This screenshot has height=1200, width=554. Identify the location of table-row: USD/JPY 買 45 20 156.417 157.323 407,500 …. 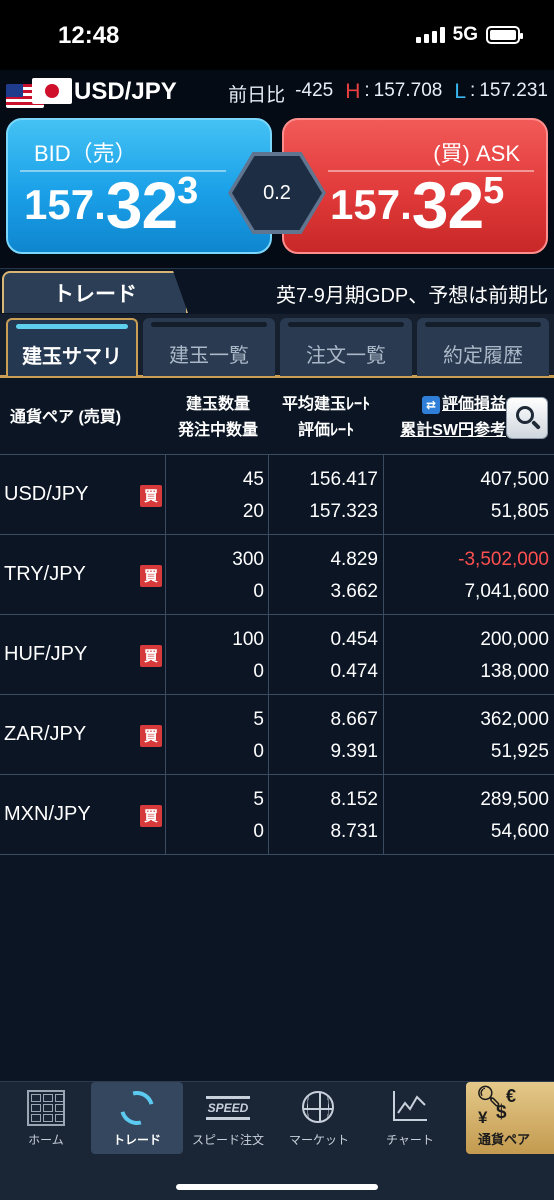
(277, 495).